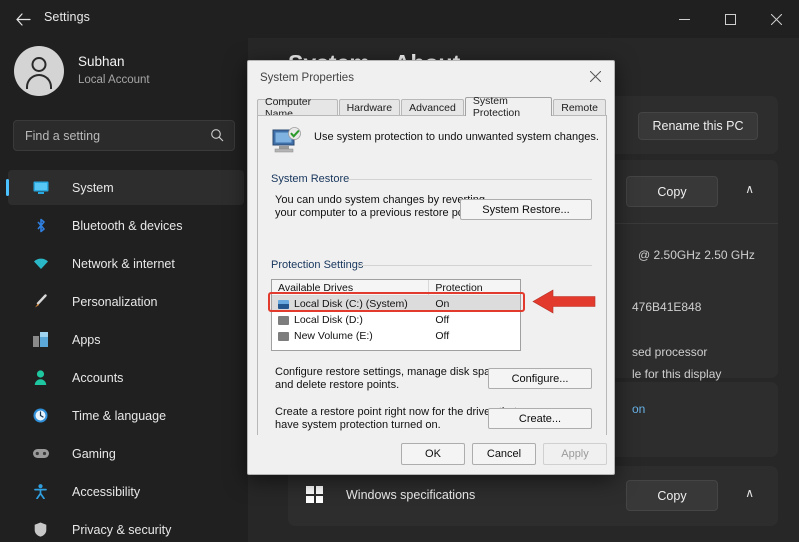 This screenshot has width=799, height=542. Describe the element at coordinates (670, 352) in the screenshot. I see `pen-touch-value-line1: sed processor` at that location.